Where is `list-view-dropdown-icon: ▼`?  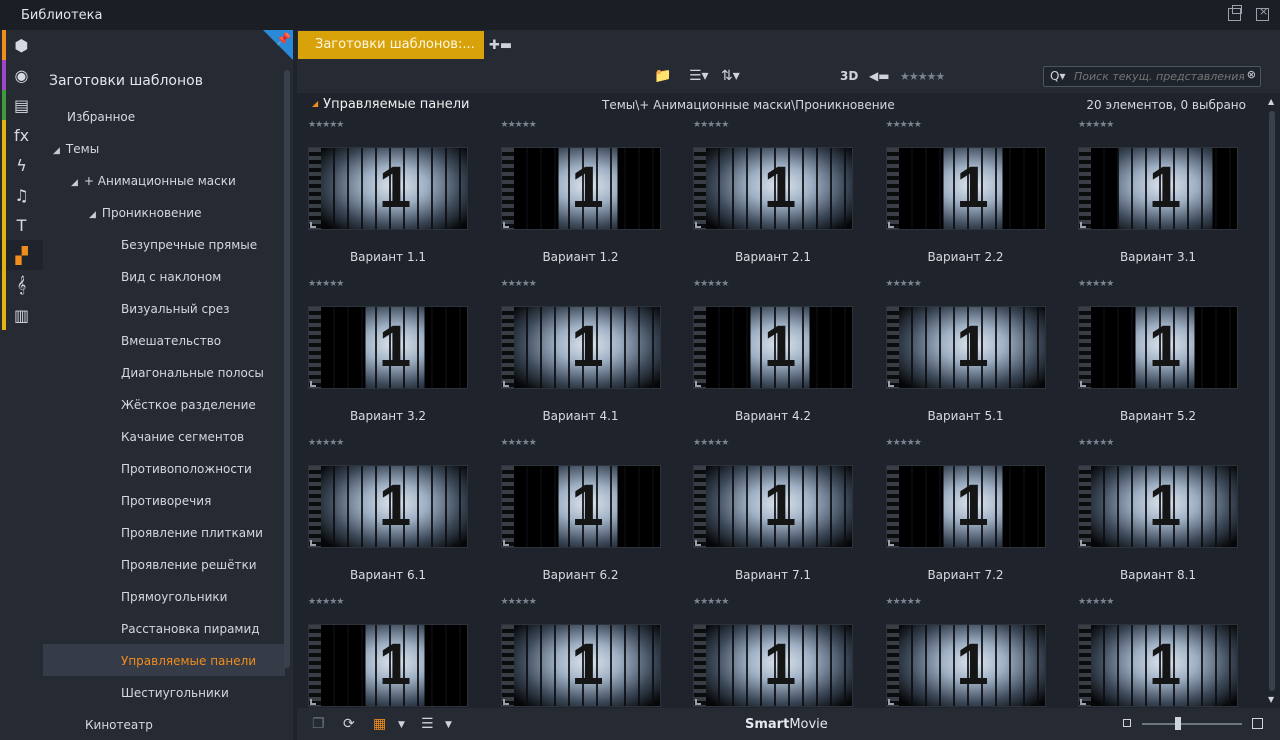
list-view-dropdown-icon: ▼ is located at coordinates (448, 725).